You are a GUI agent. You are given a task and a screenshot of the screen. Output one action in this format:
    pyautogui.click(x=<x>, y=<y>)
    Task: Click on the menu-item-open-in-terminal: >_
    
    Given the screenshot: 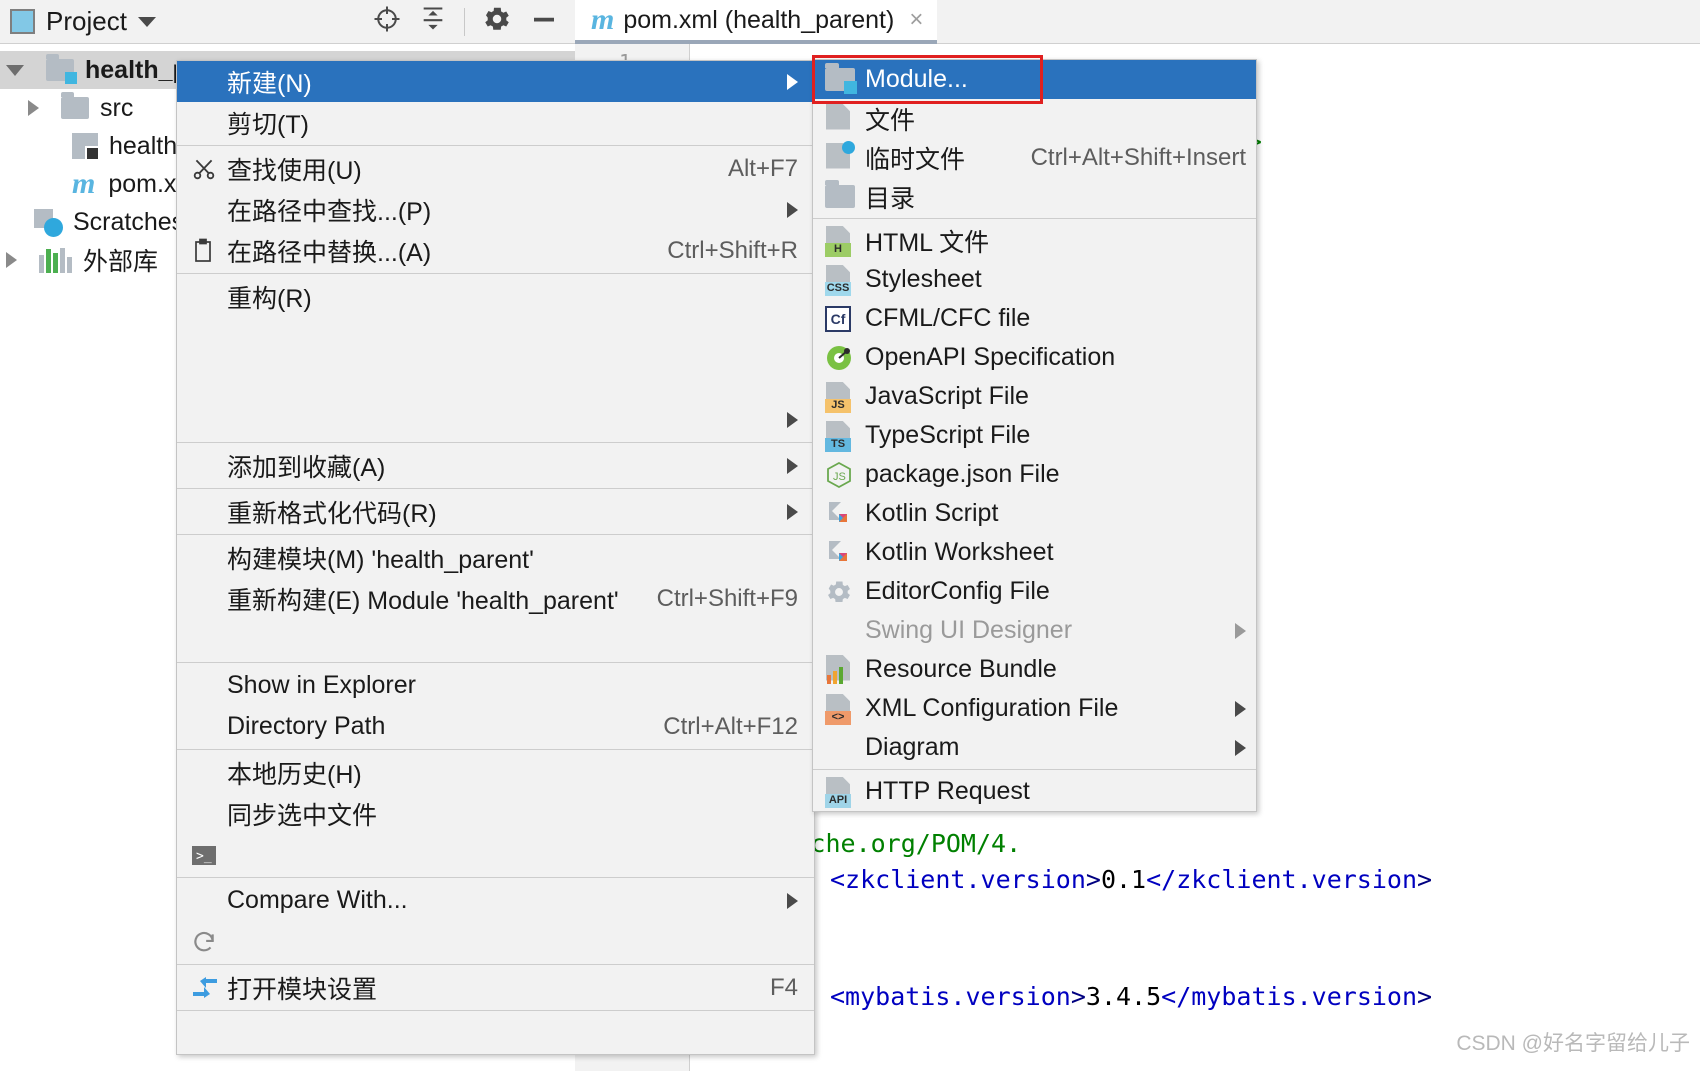 What is the action you would take?
    pyautogui.click(x=495, y=854)
    